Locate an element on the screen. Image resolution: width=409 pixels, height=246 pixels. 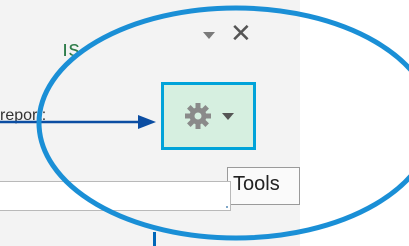
tools-button is located at coordinates (208, 116).